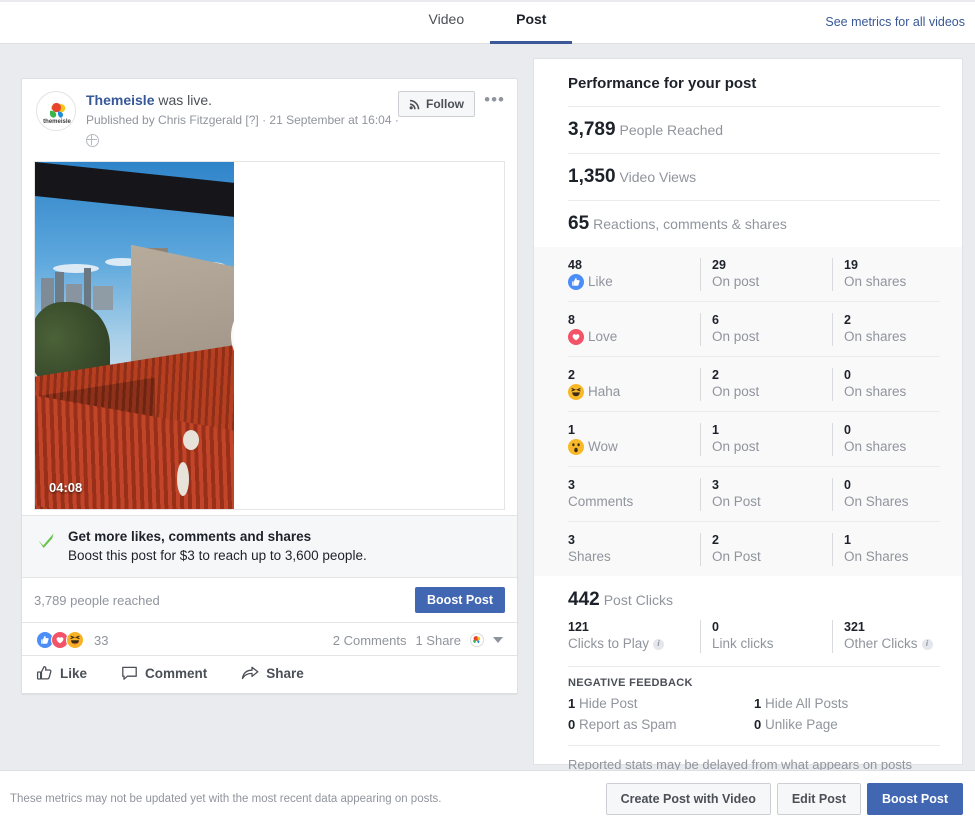  What do you see at coordinates (272, 673) in the screenshot?
I see `share-button: Share` at bounding box center [272, 673].